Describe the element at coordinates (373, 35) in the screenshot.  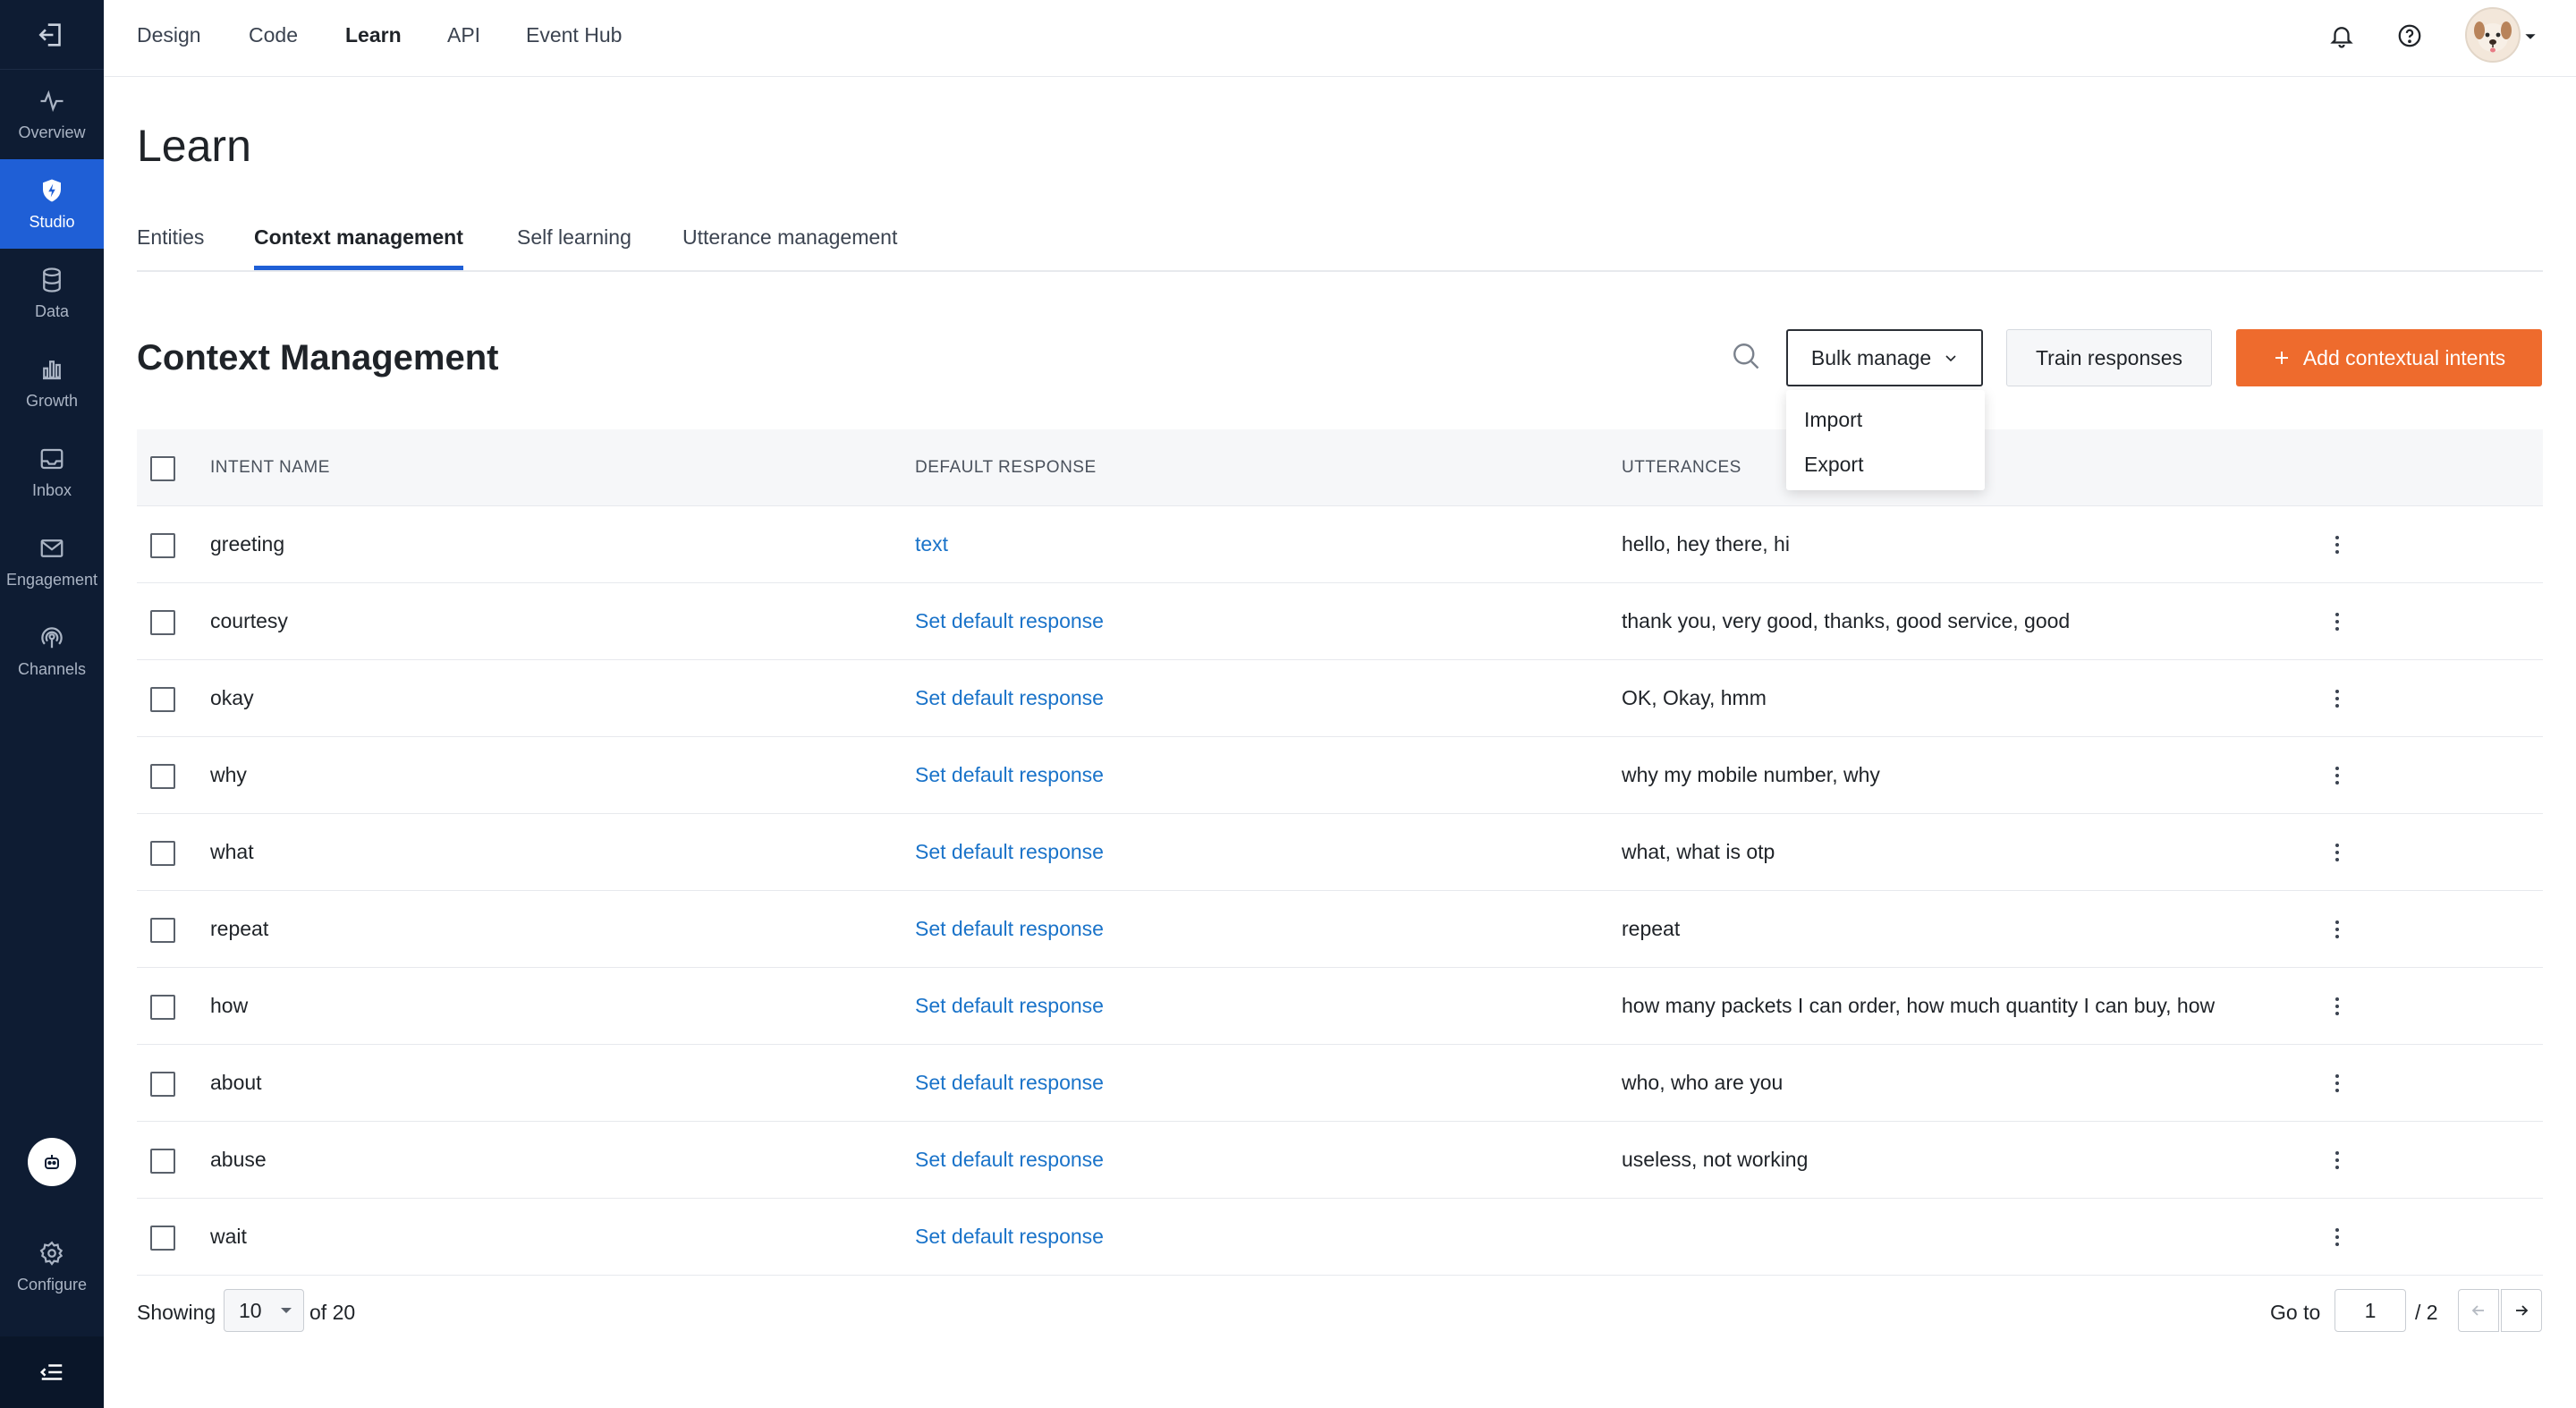
I see `nav-learn: Learn` at that location.